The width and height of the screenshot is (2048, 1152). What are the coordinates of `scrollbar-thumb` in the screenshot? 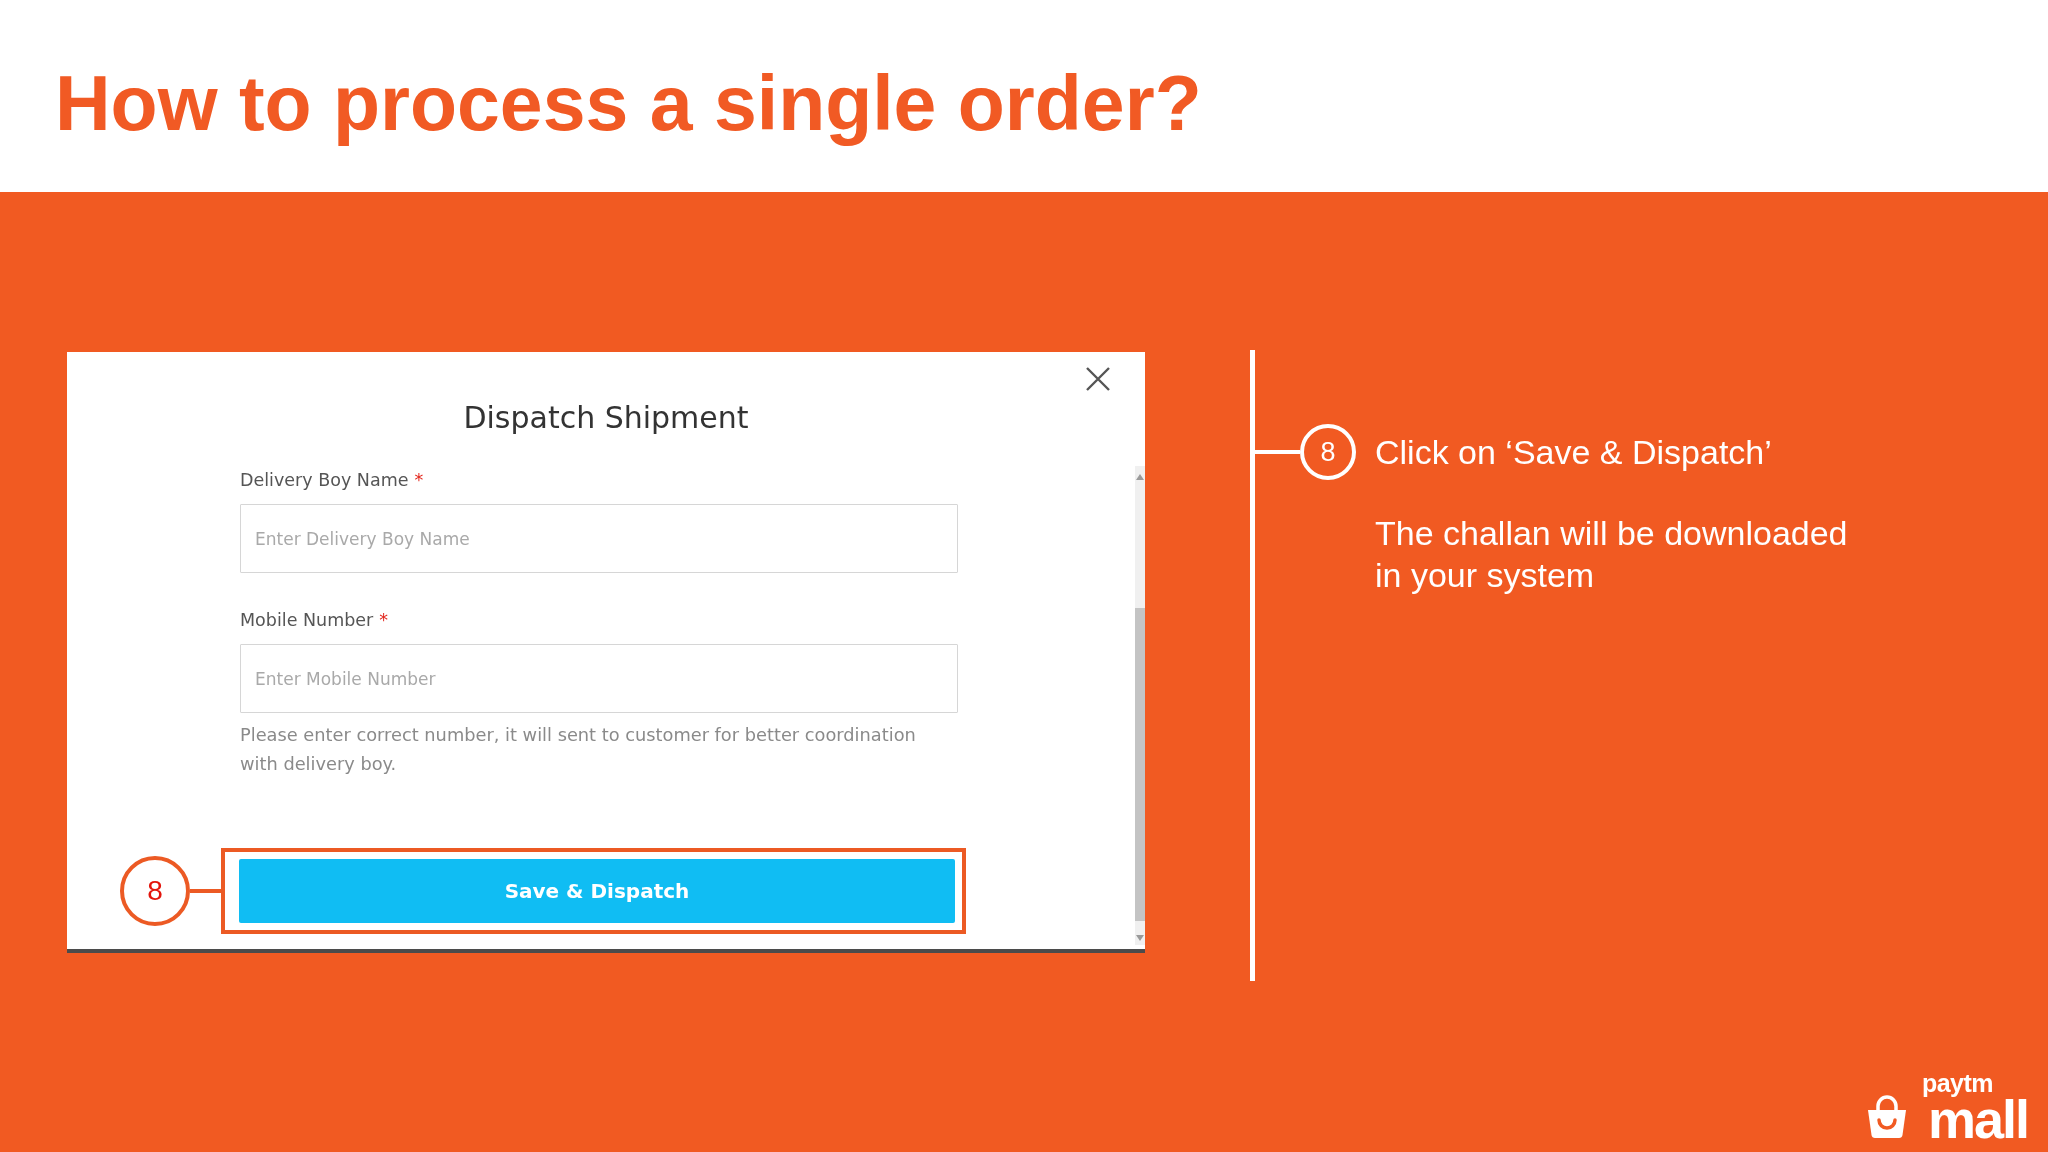 It's located at (1140, 764).